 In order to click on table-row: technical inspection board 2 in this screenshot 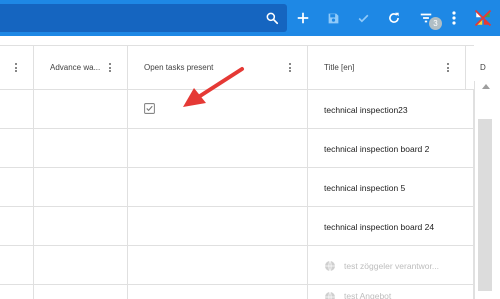, I will do `click(237, 148)`.